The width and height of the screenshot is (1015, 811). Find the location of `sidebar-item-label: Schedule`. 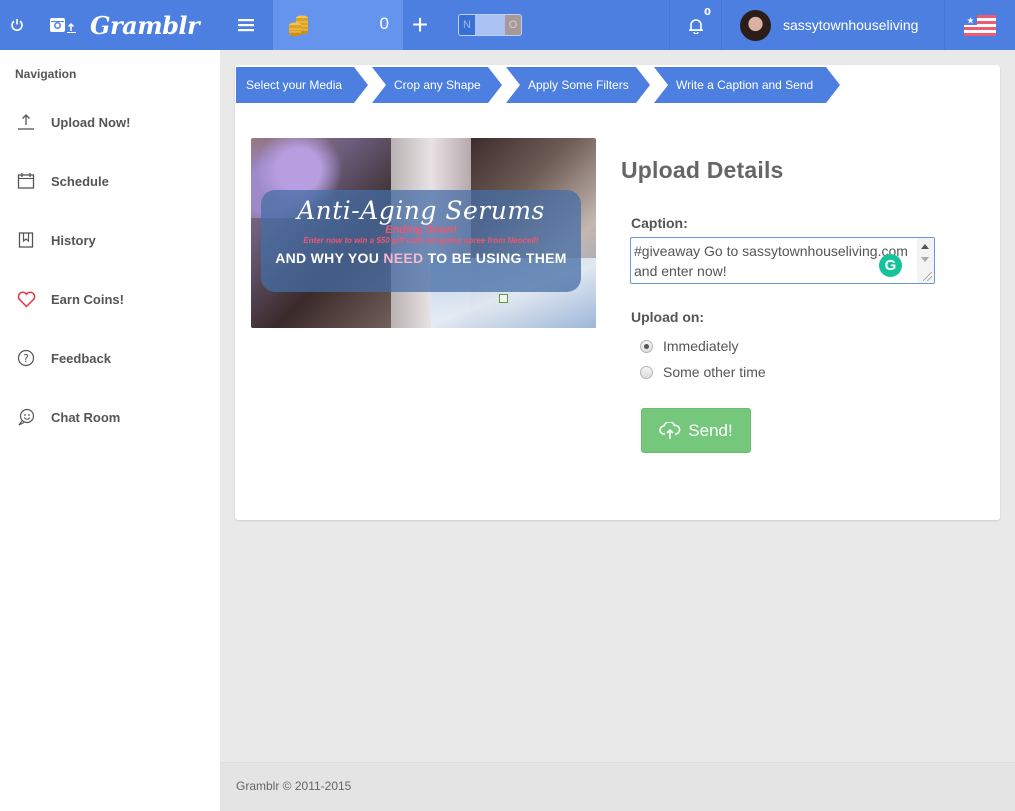

sidebar-item-label: Schedule is located at coordinates (80, 181).